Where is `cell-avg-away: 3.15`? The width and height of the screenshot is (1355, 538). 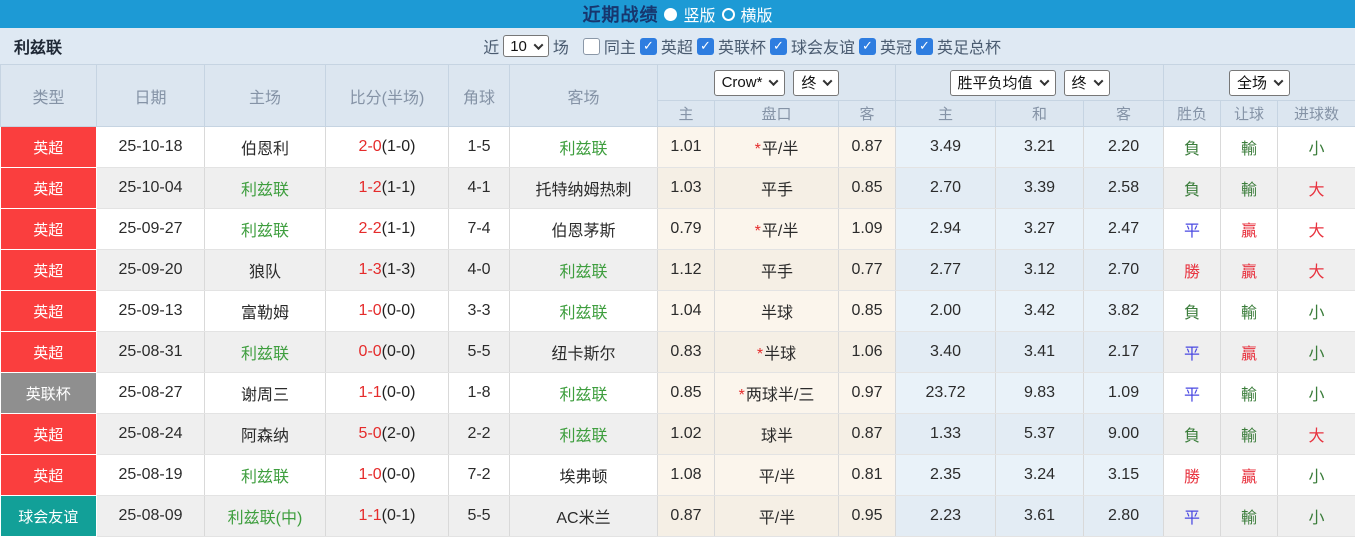
cell-avg-away: 3.15 is located at coordinates (1124, 475).